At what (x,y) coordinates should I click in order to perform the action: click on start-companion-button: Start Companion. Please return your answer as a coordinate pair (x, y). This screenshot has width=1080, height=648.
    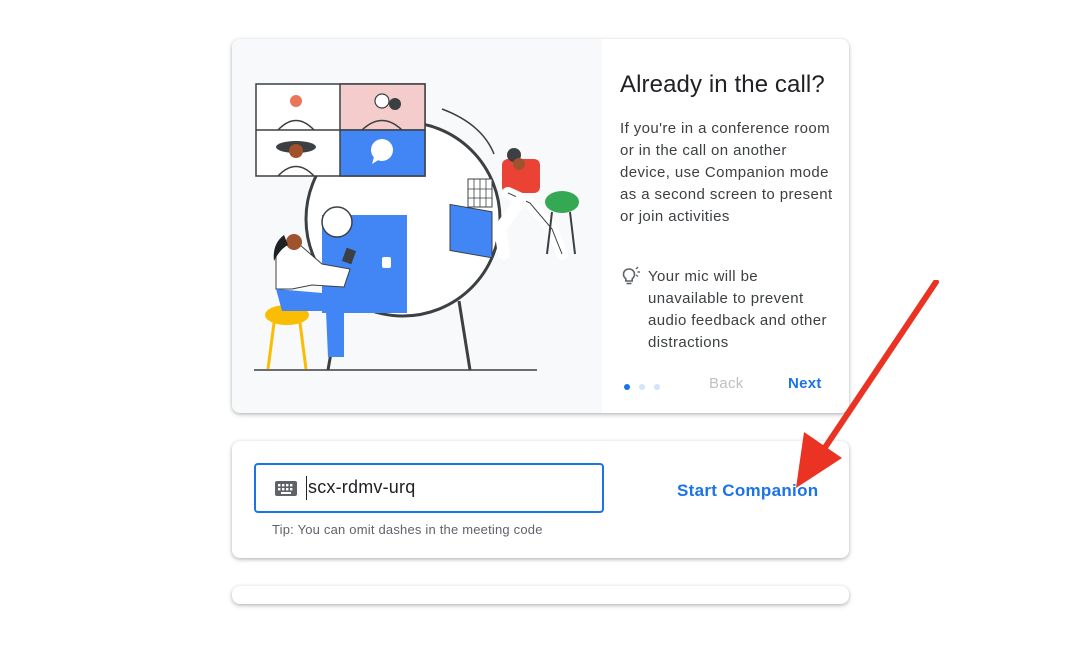
    Looking at the image, I should click on (747, 491).